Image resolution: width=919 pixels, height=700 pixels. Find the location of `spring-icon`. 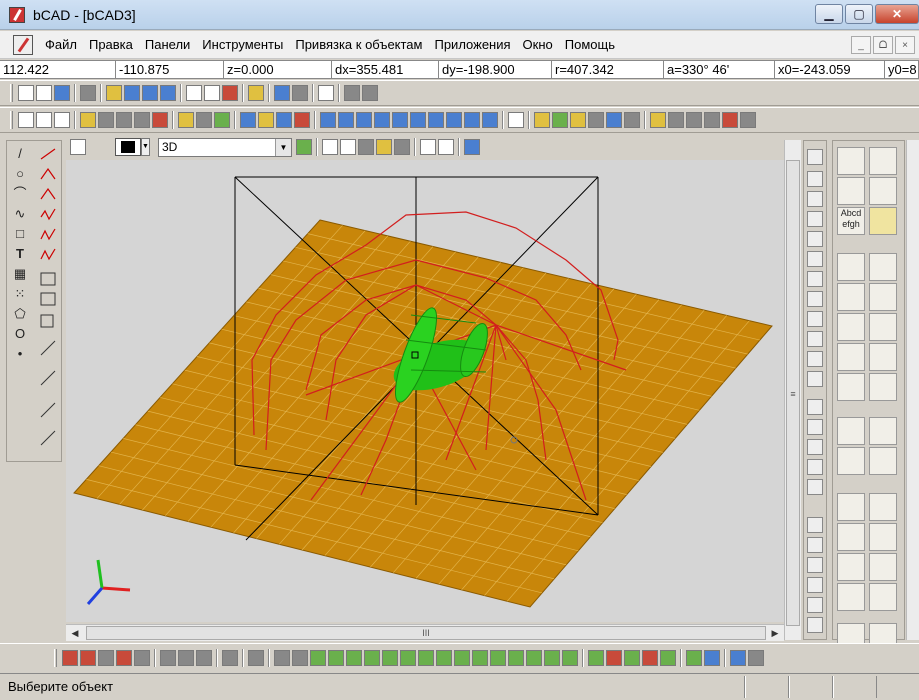

spring-icon is located at coordinates (883, 461).